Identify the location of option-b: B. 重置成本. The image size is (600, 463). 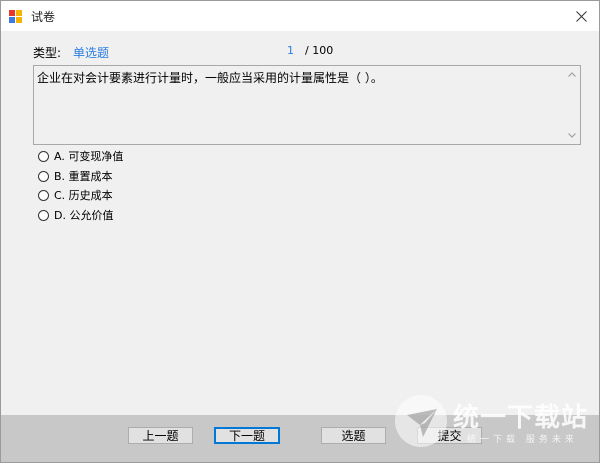
(75, 176).